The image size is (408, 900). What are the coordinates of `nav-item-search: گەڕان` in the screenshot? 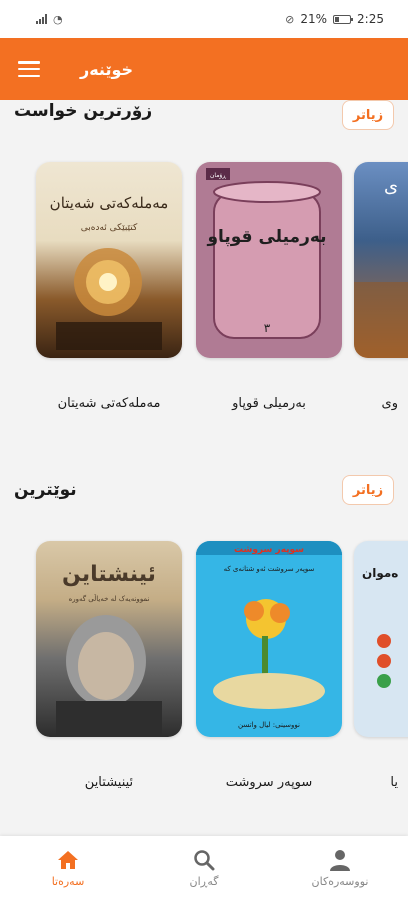 It's located at (204, 868).